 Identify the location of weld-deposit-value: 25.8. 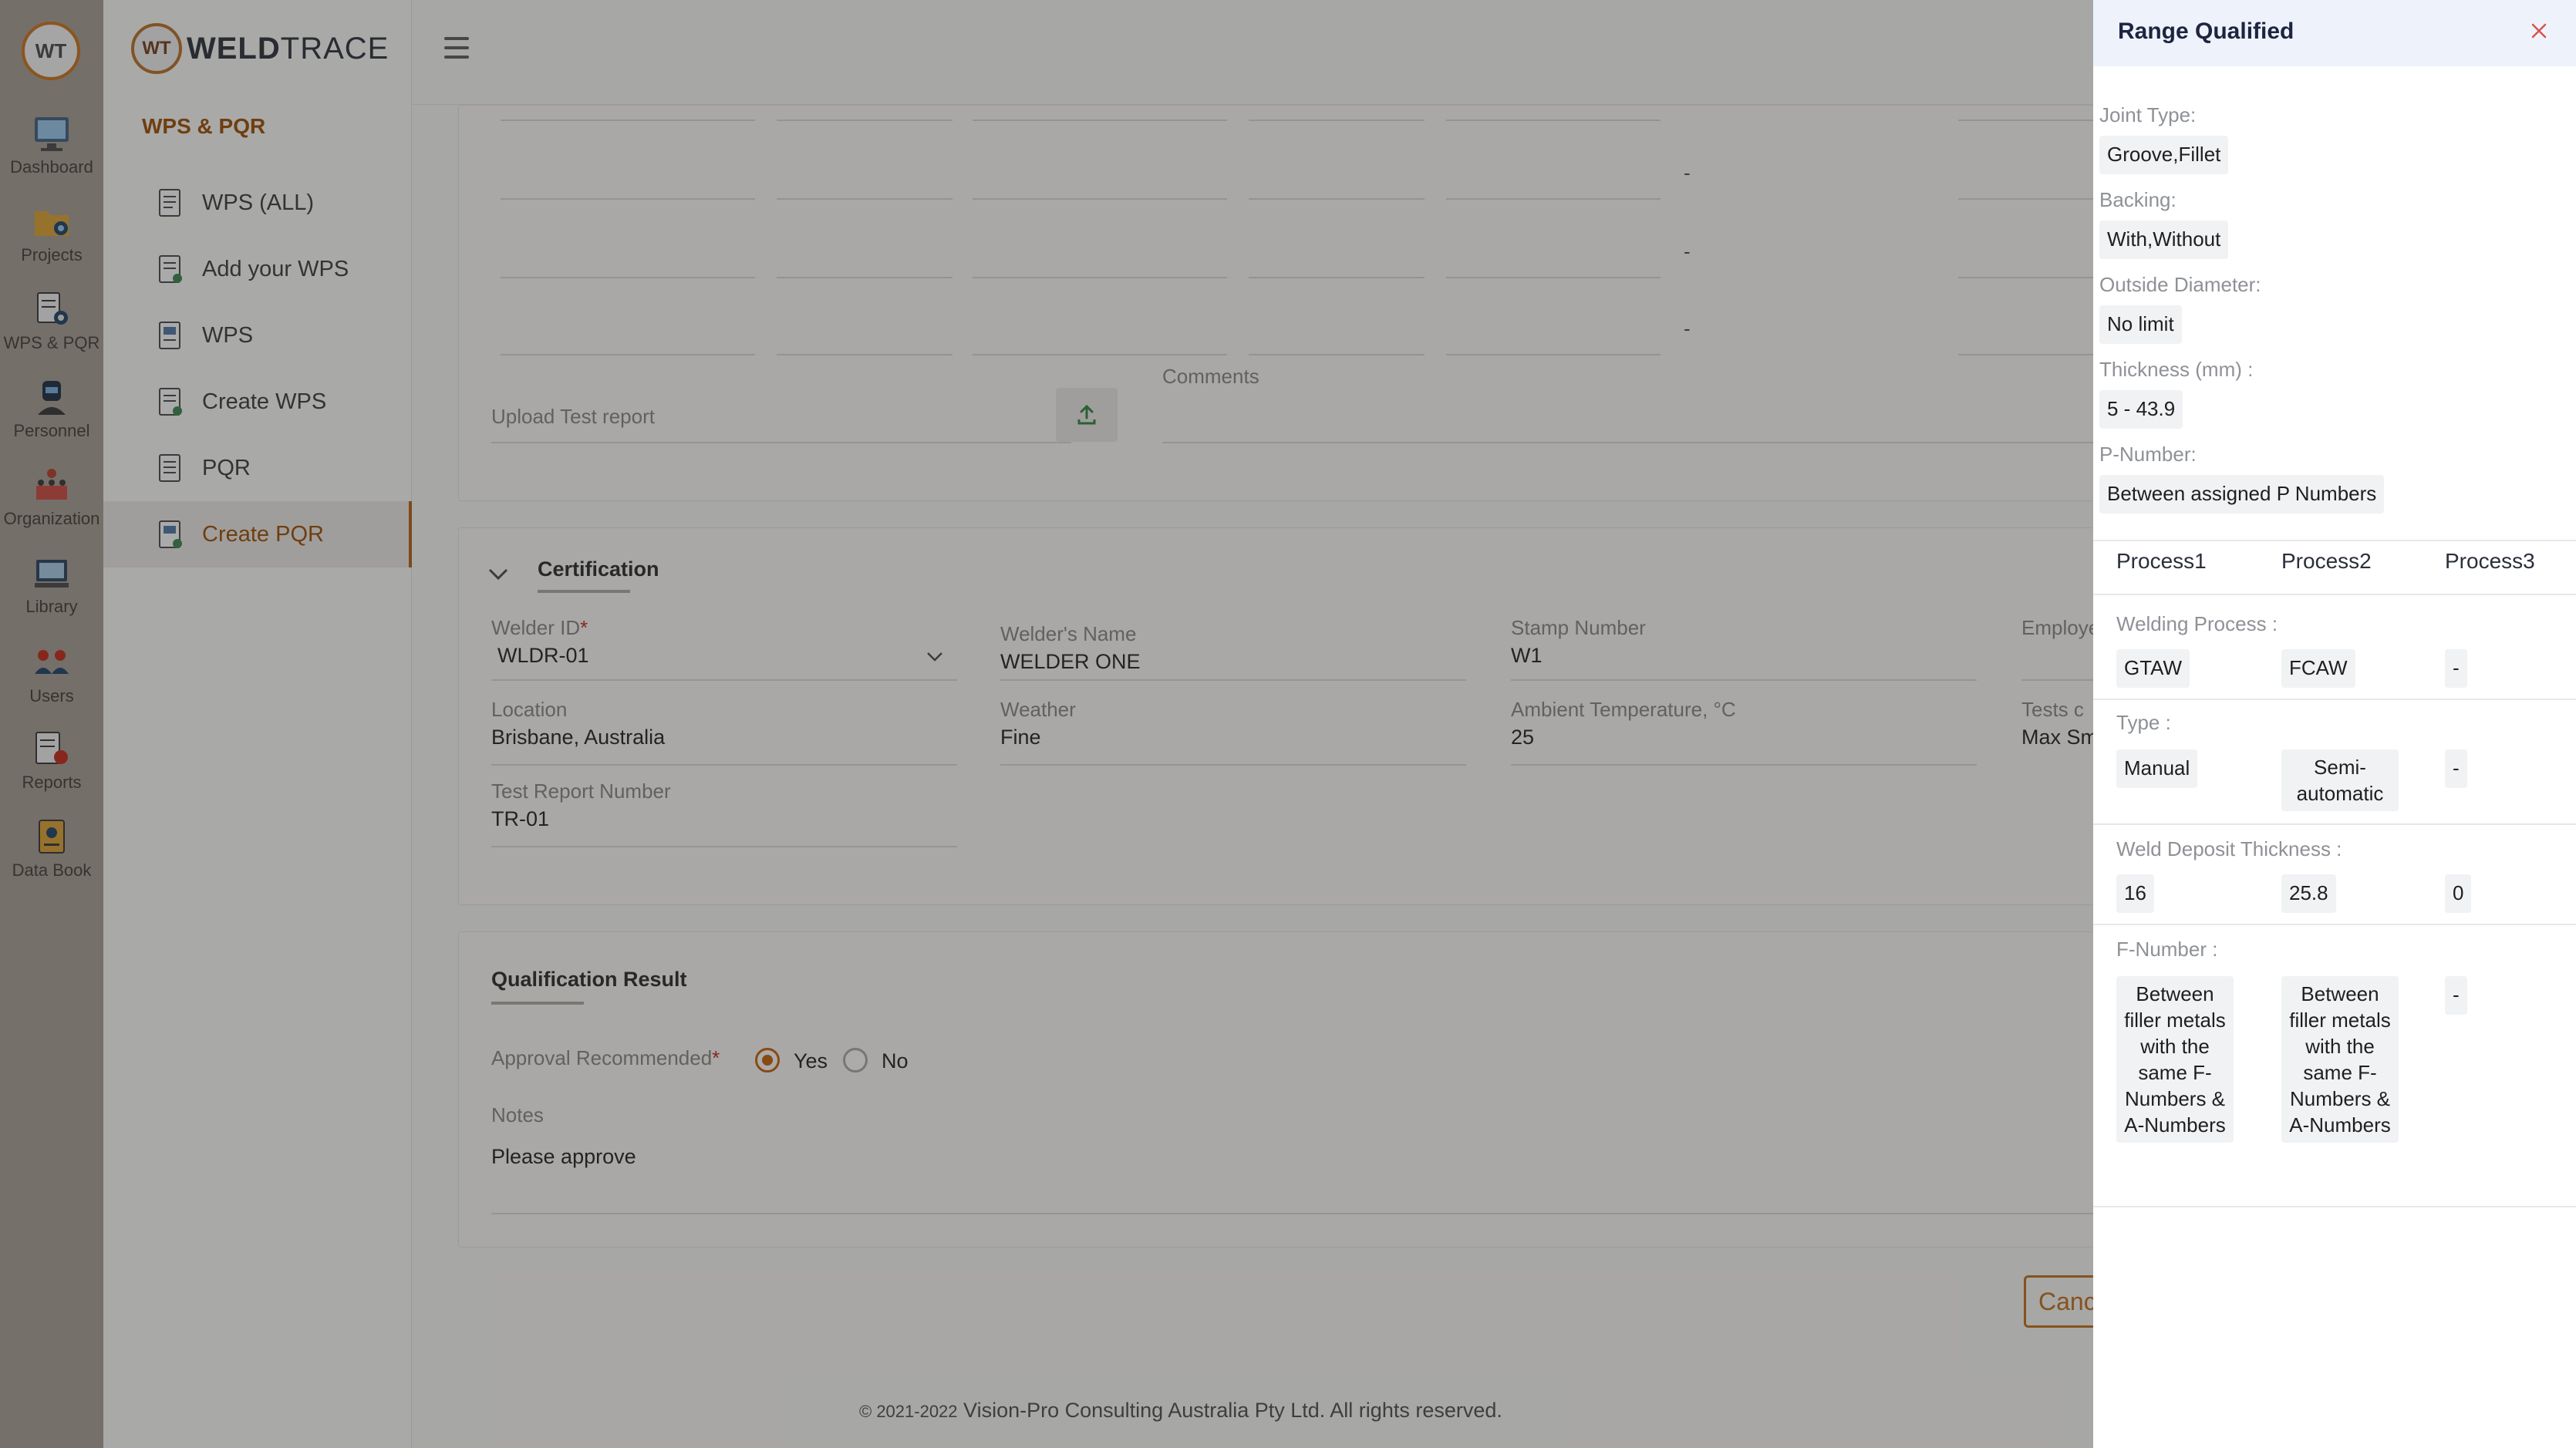
(2308, 893).